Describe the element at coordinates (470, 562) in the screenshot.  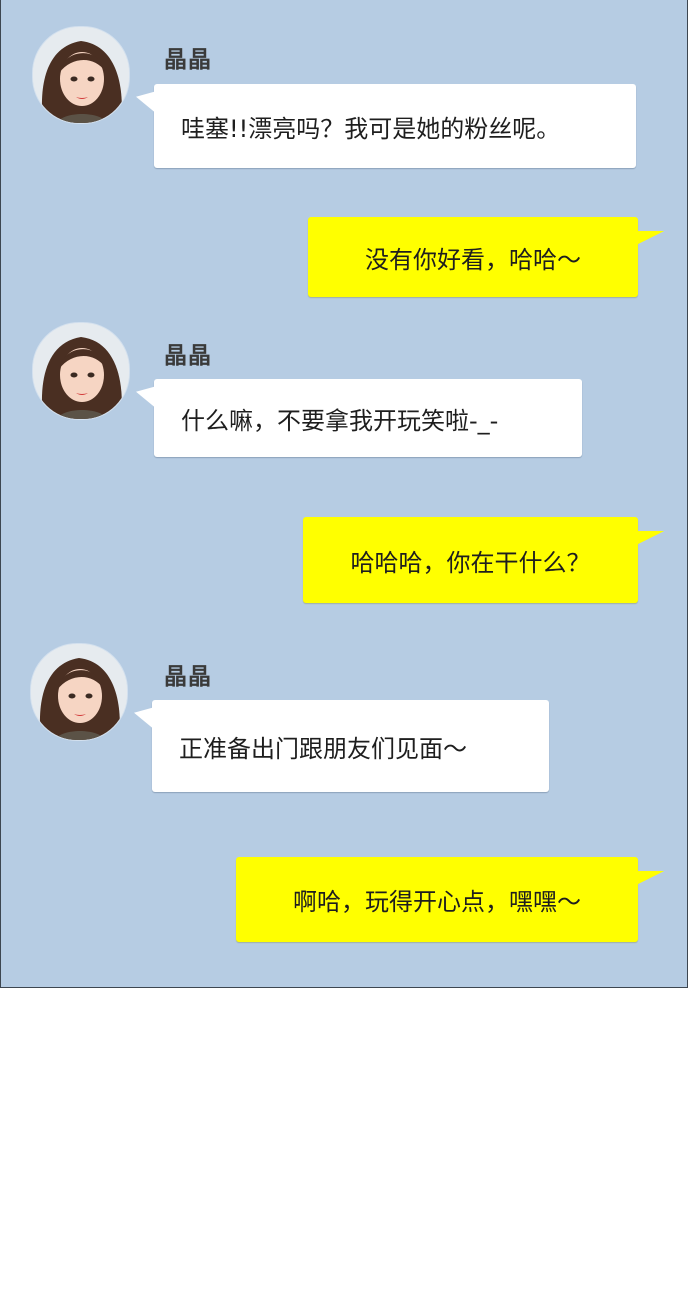
I see `message-text: 哈哈哈，你在干什么？` at that location.